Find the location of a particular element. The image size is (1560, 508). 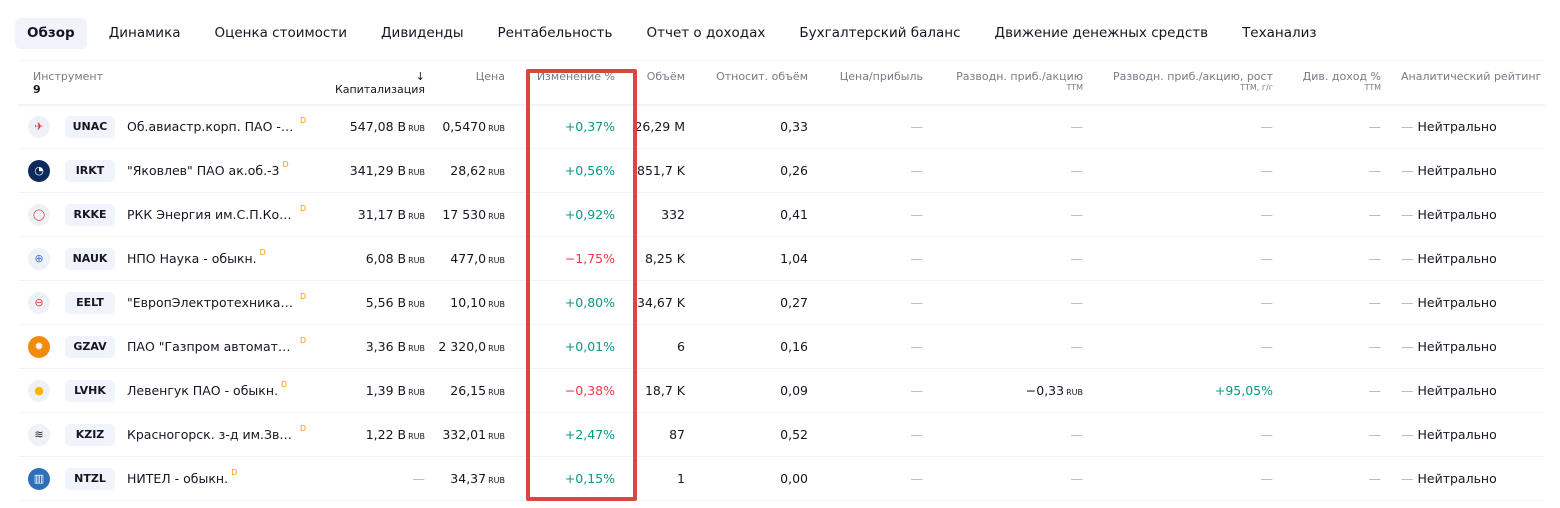

col-rel-volume: Относит. объём is located at coordinates (746, 83).